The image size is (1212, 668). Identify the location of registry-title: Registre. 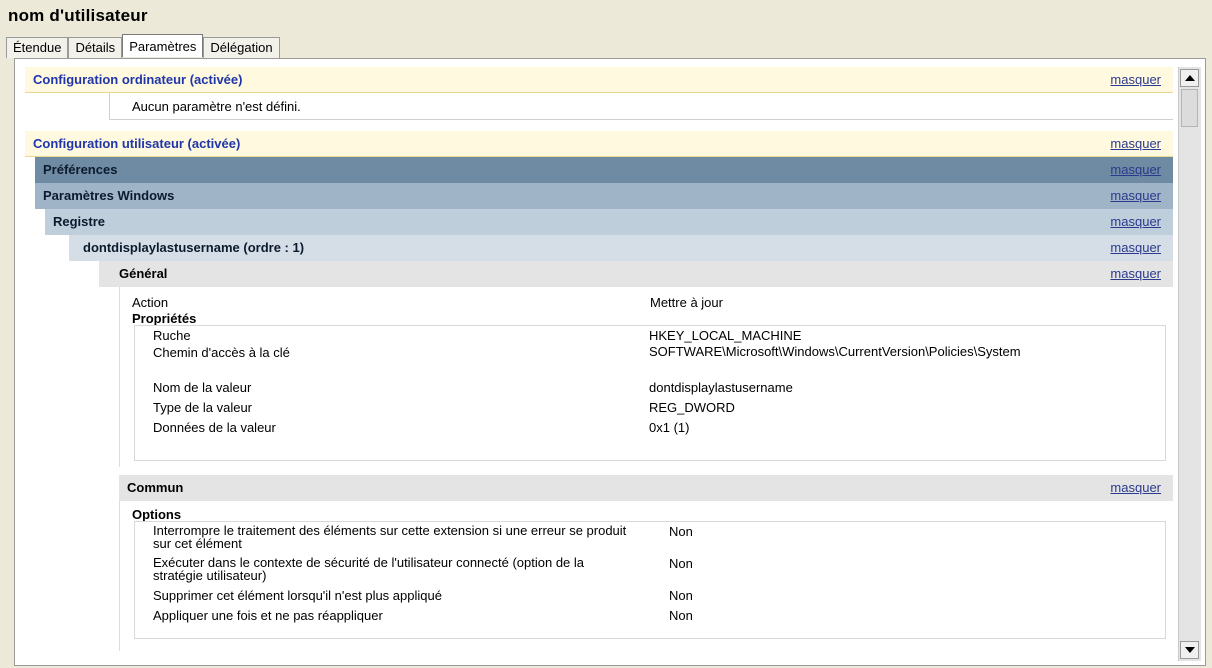
(79, 221).